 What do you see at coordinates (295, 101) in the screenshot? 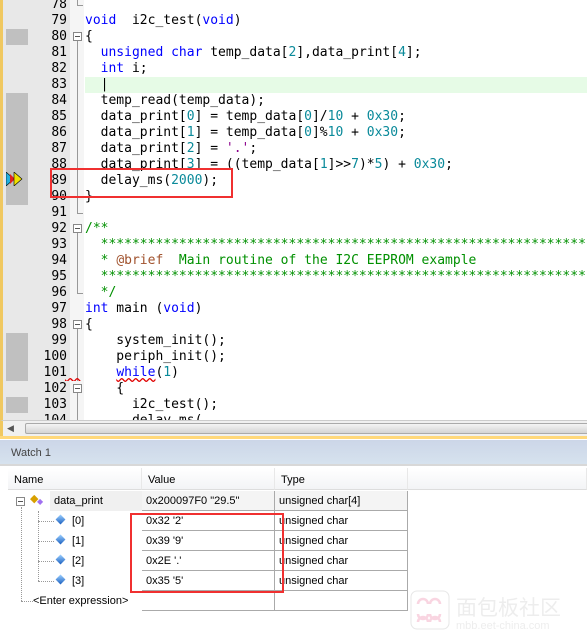
I see `code-line: 84 temp_read(temp_data);` at bounding box center [295, 101].